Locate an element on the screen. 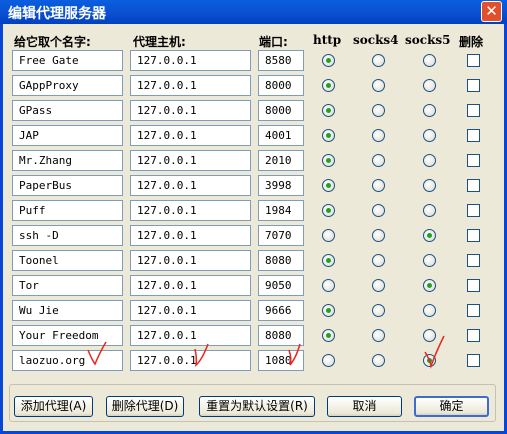  reset-defaults-button: 重置为默认设置(R) is located at coordinates (257, 406).